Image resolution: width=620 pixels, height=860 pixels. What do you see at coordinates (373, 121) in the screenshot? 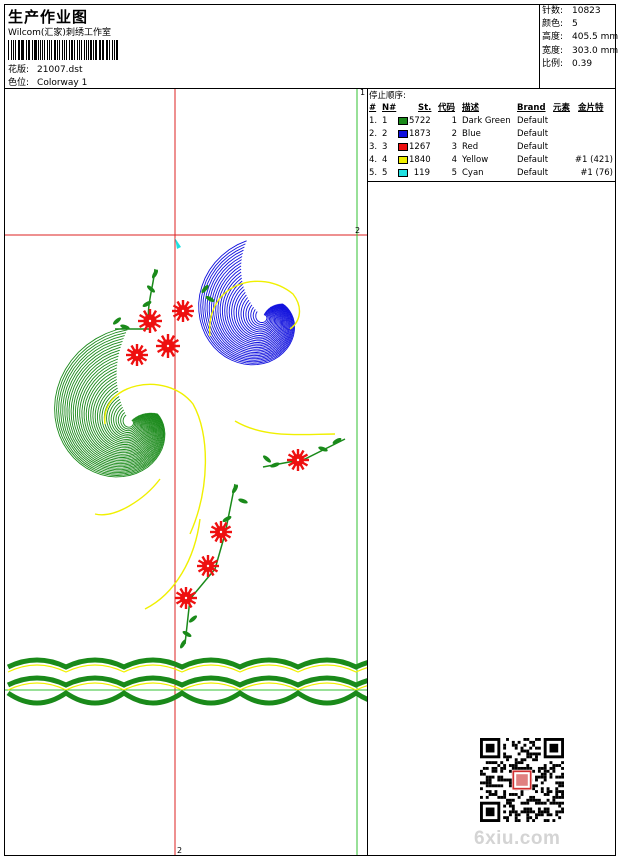
I see `cell-num: 1.` at bounding box center [373, 121].